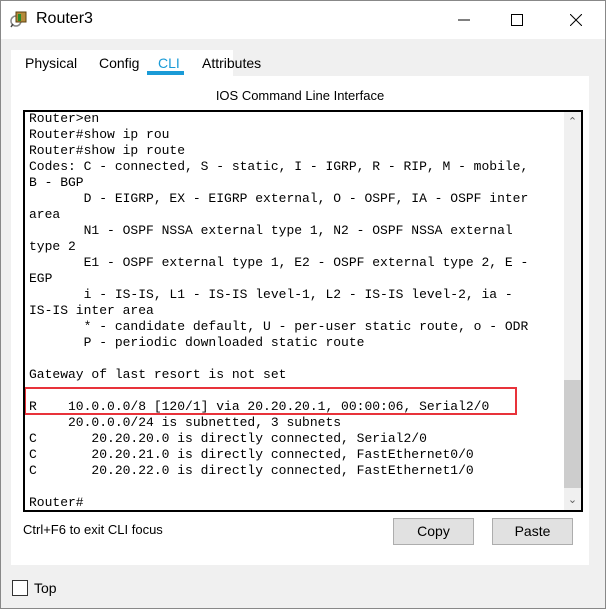 This screenshot has width=606, height=609. I want to click on scroll-thumb, so click(572, 434).